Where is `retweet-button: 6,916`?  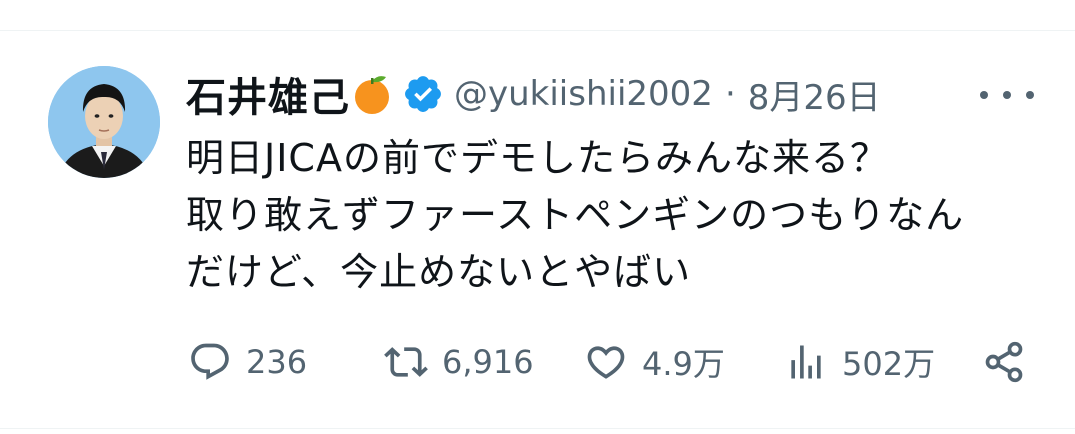
retweet-button: 6,916 is located at coordinates (459, 362).